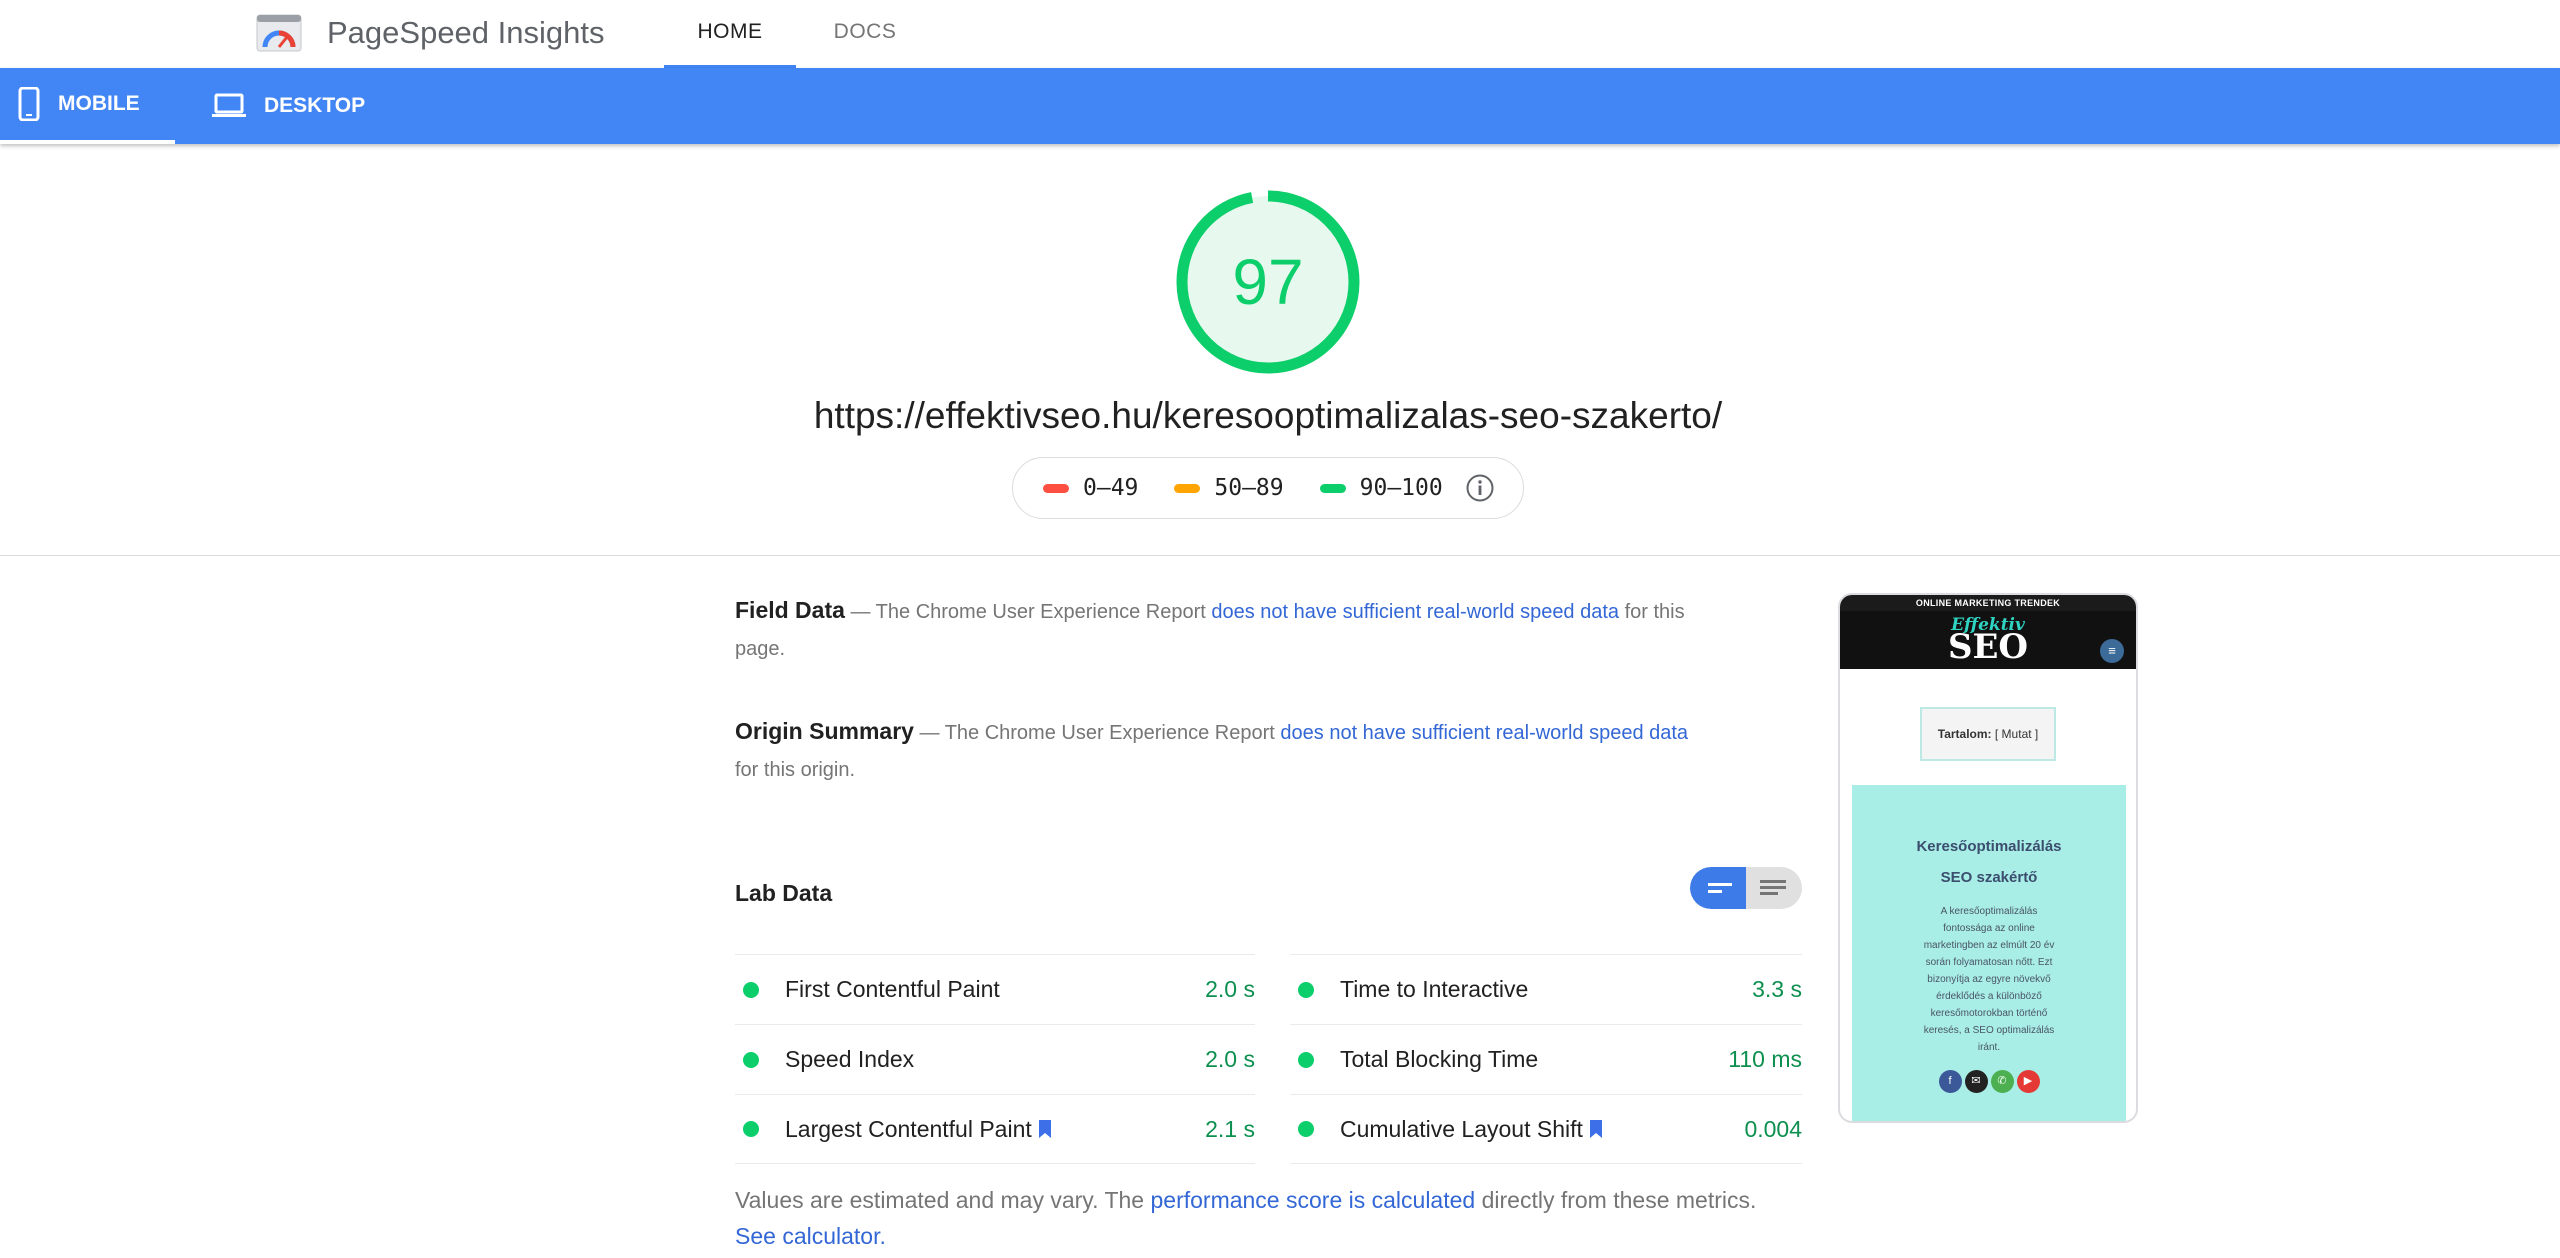  I want to click on see-calculator-link: See calculator., so click(810, 1236).